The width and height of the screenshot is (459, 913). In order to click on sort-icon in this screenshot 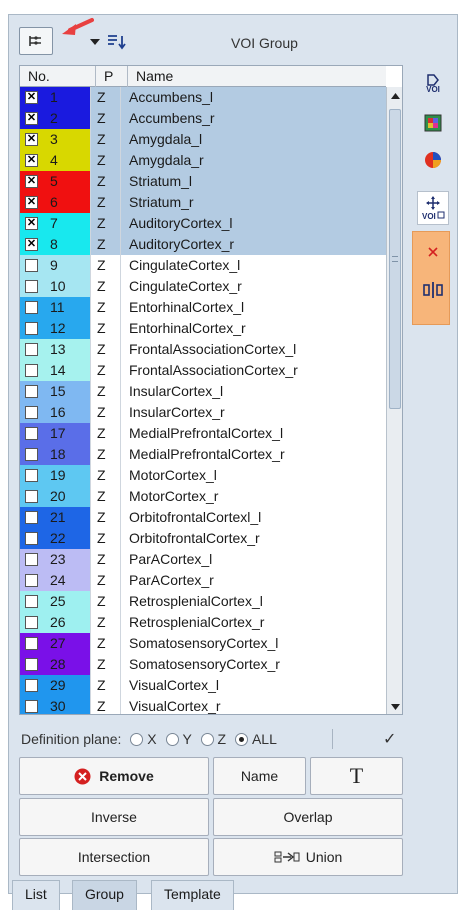, I will do `click(117, 42)`.